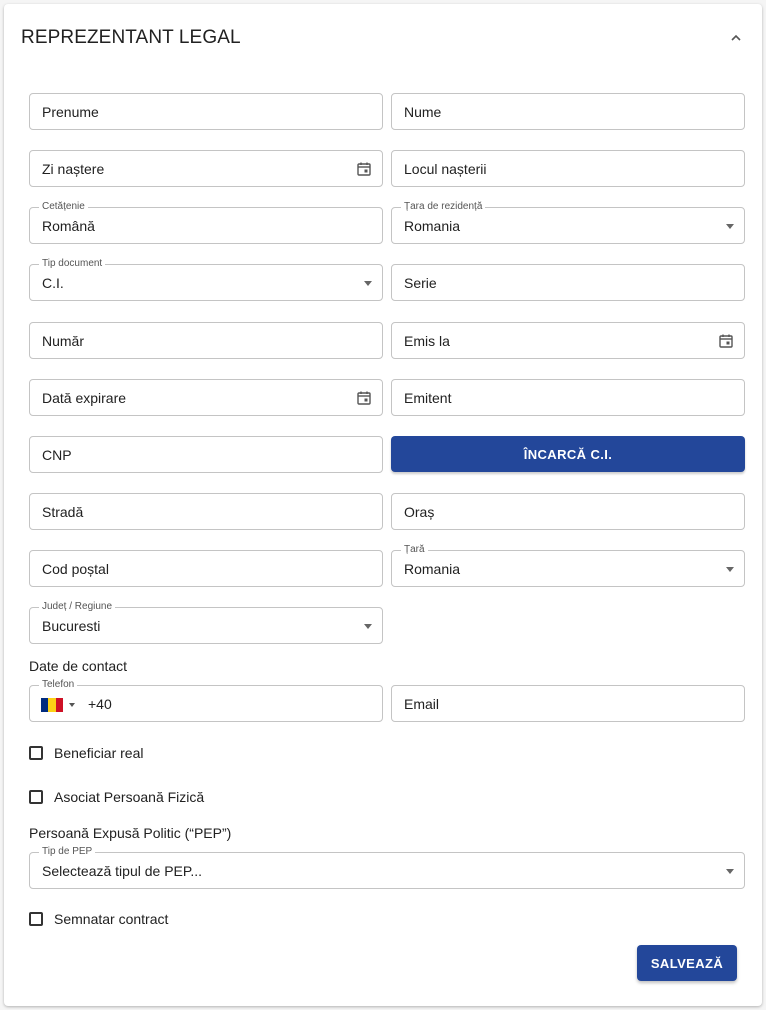  I want to click on associate-checkbox, so click(36, 797).